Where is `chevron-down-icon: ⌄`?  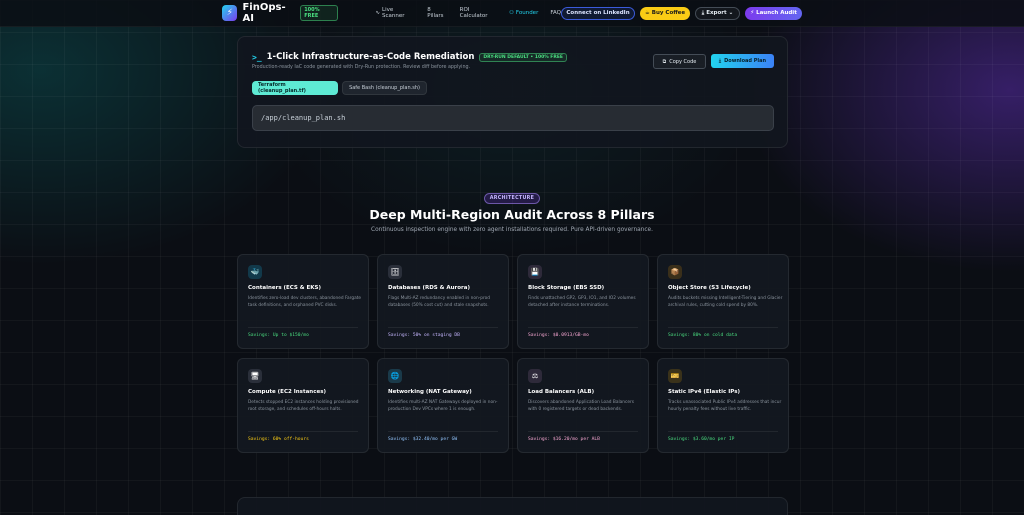 chevron-down-icon: ⌄ is located at coordinates (731, 13).